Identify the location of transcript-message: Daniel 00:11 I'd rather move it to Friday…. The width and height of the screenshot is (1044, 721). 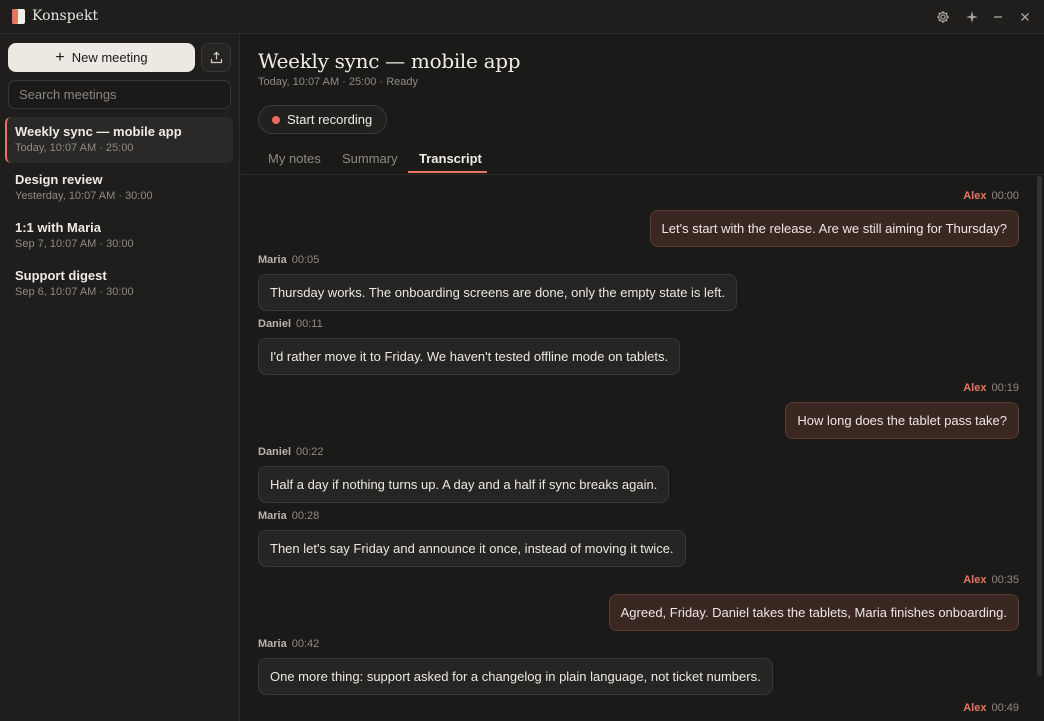
(469, 346).